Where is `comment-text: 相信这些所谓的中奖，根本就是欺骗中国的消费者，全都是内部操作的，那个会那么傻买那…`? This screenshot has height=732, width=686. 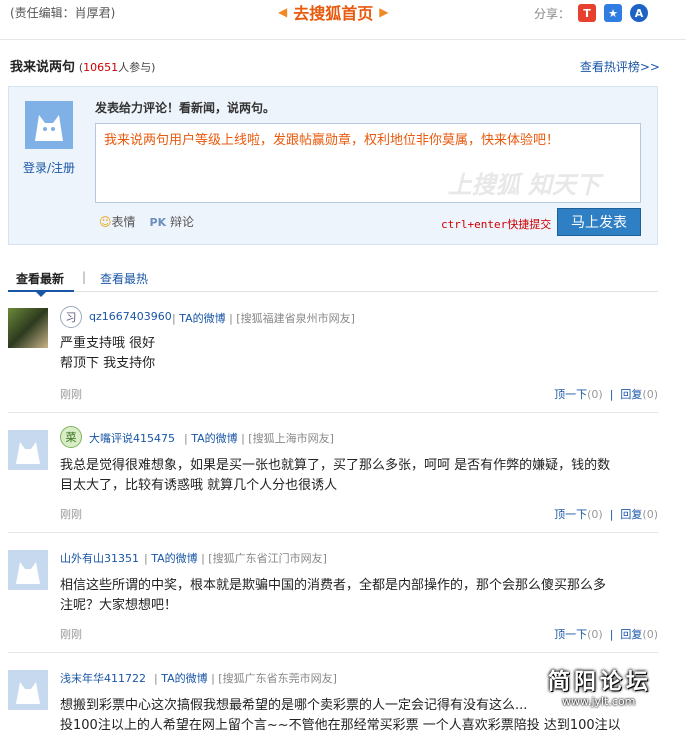
comment-text: 相信这些所谓的中奖，根本就是欺骗中国的消费者，全都是内部操作的，那个会那么傻买那… is located at coordinates (333, 595).